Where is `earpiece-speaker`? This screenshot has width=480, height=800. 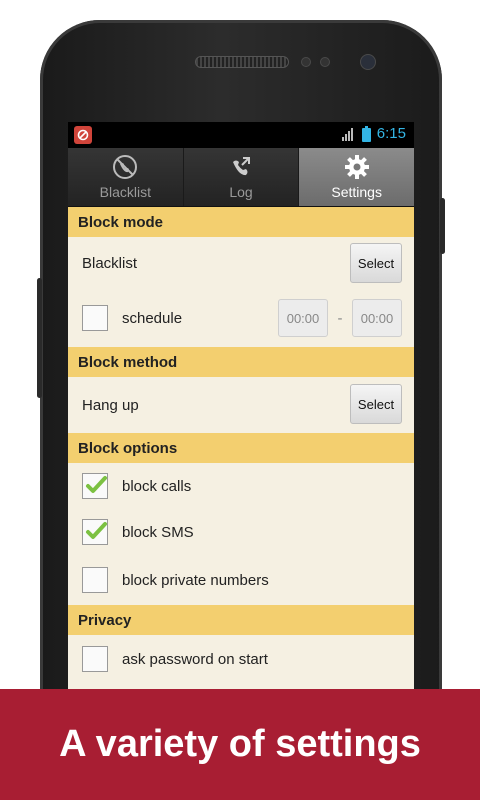
earpiece-speaker is located at coordinates (242, 62).